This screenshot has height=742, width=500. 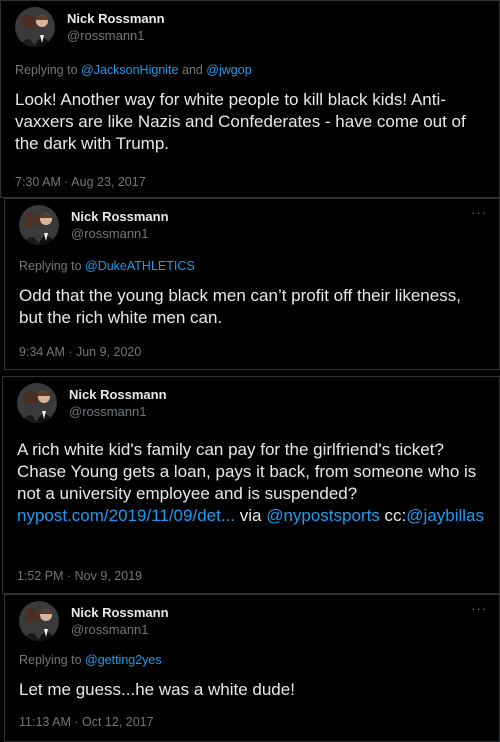 I want to click on tweet-timestamp: 11:13 AM · Oct 12, 2017, so click(x=86, y=722).